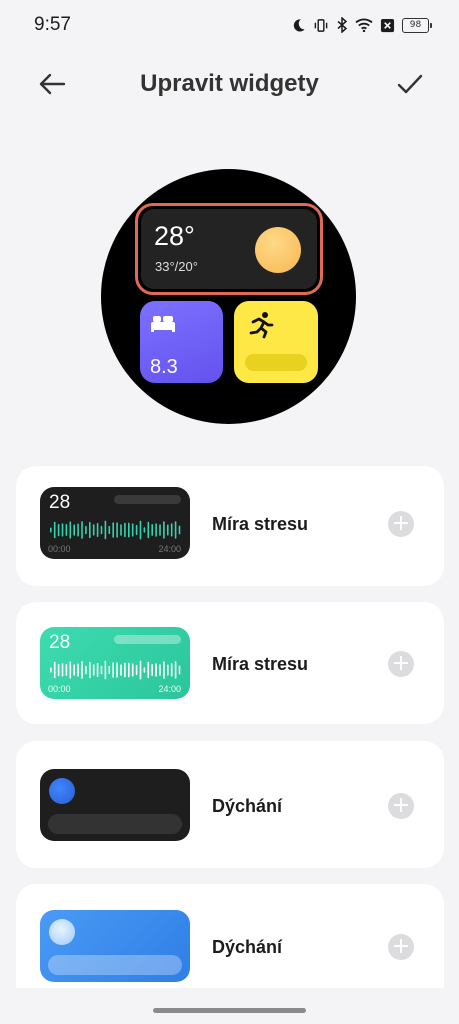 Image resolution: width=459 pixels, height=1024 pixels. I want to click on weather-range: 33°/20°, so click(176, 266).